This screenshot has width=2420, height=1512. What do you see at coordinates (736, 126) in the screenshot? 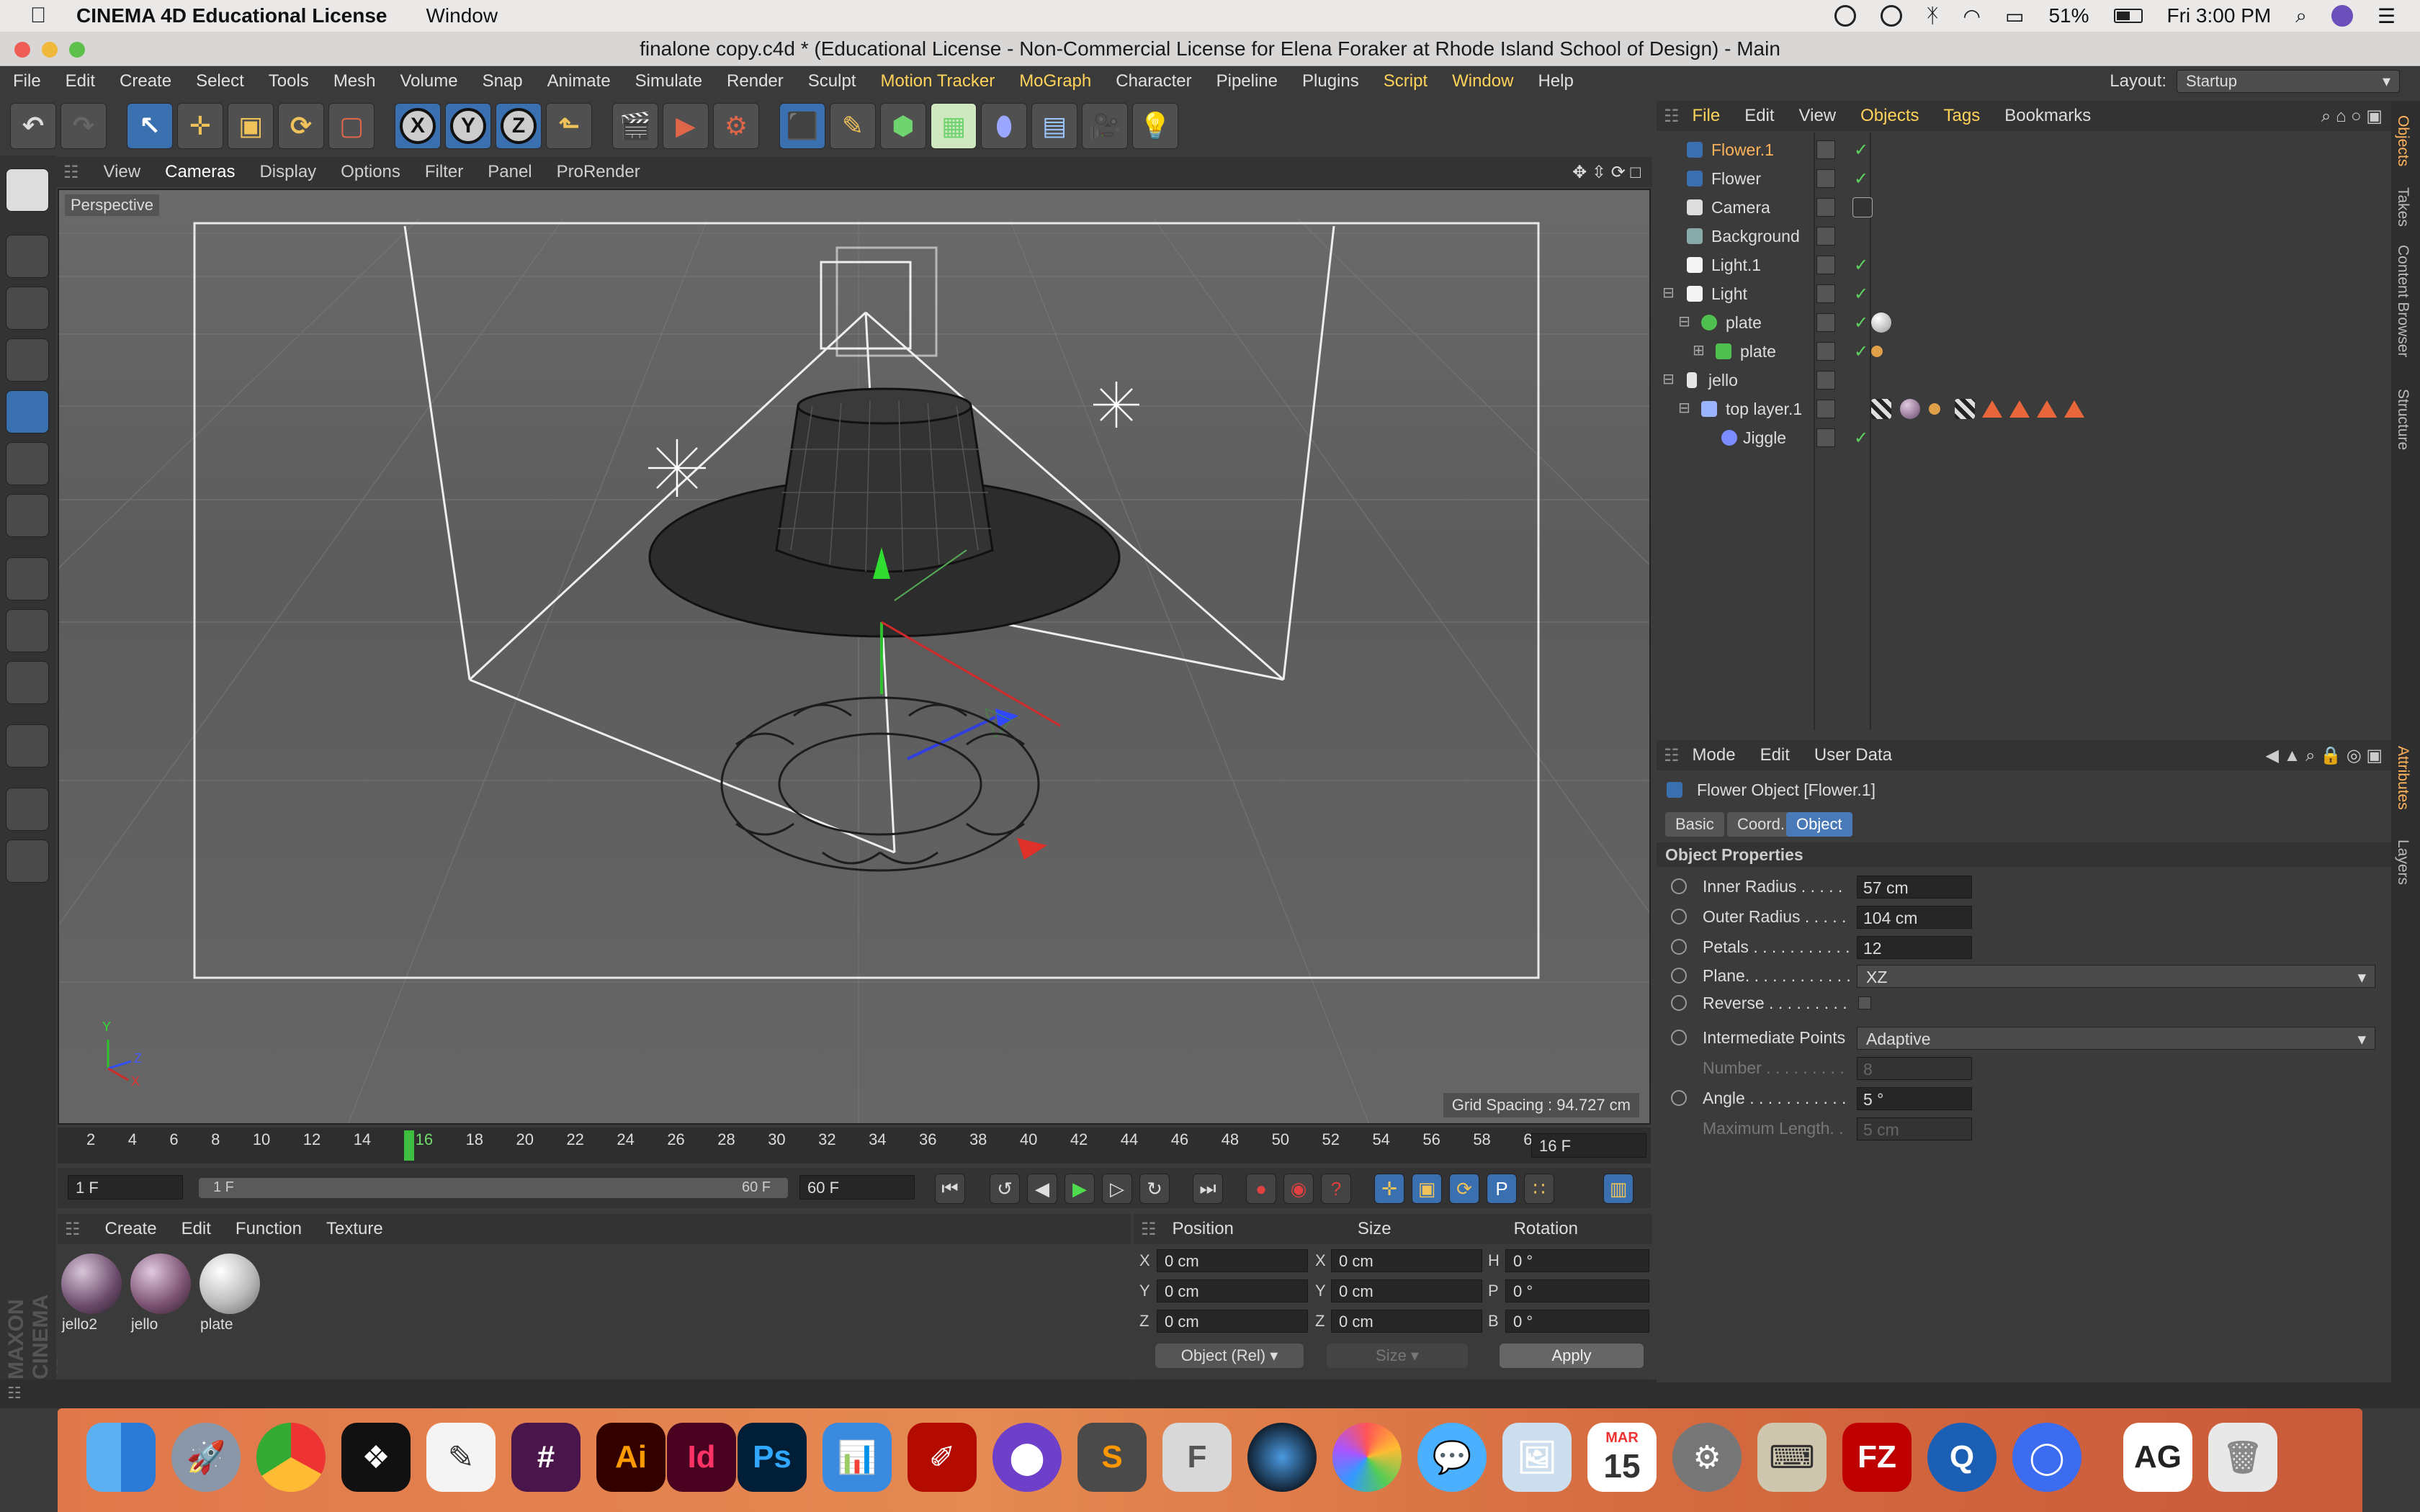
I see `render-settings-icon: ⚙` at bounding box center [736, 126].